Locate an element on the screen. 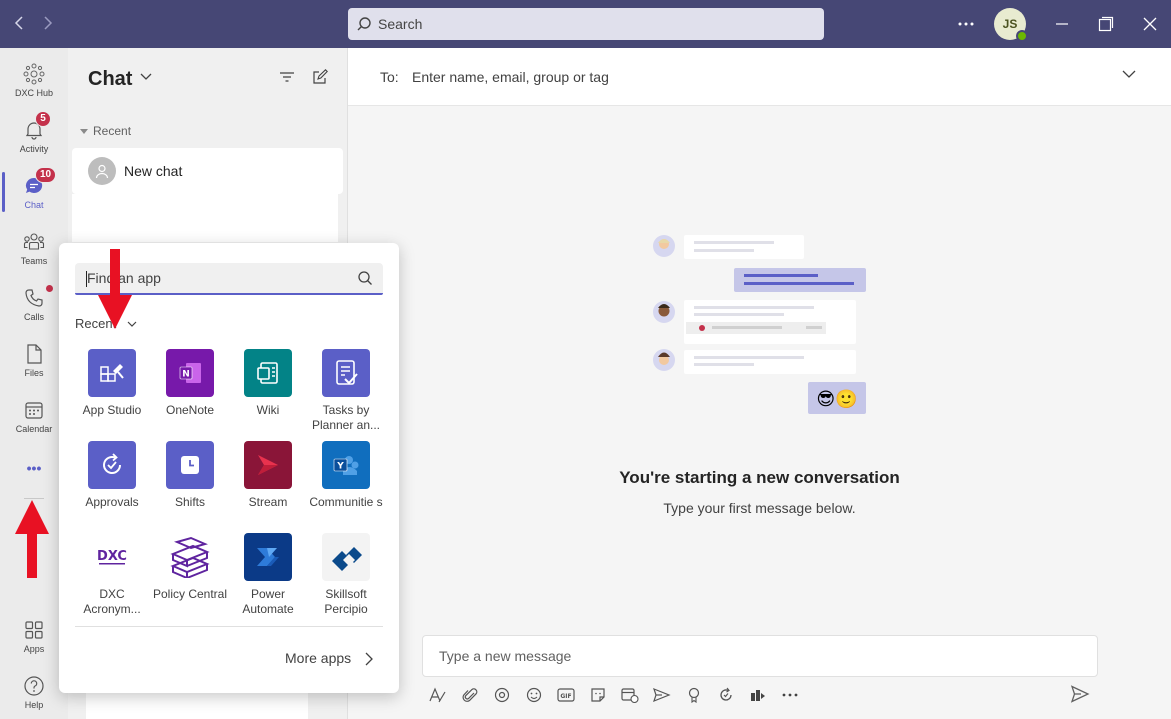 This screenshot has height=719, width=1171. send-button is located at coordinates (1080, 696).